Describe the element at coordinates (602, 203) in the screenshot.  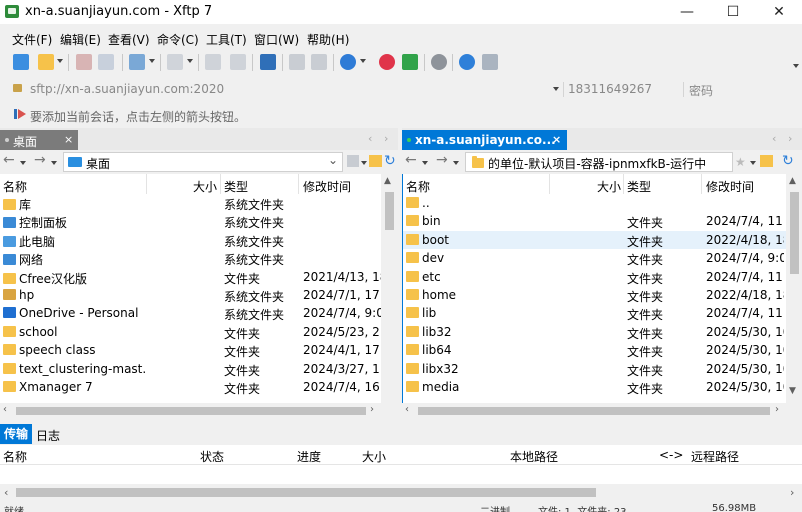
I see `table-row: ..` at that location.